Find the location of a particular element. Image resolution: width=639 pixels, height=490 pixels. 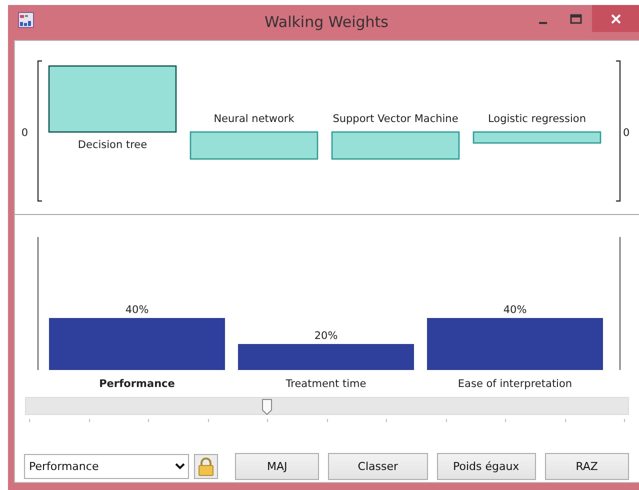

model-label: Neural network is located at coordinates (254, 119).